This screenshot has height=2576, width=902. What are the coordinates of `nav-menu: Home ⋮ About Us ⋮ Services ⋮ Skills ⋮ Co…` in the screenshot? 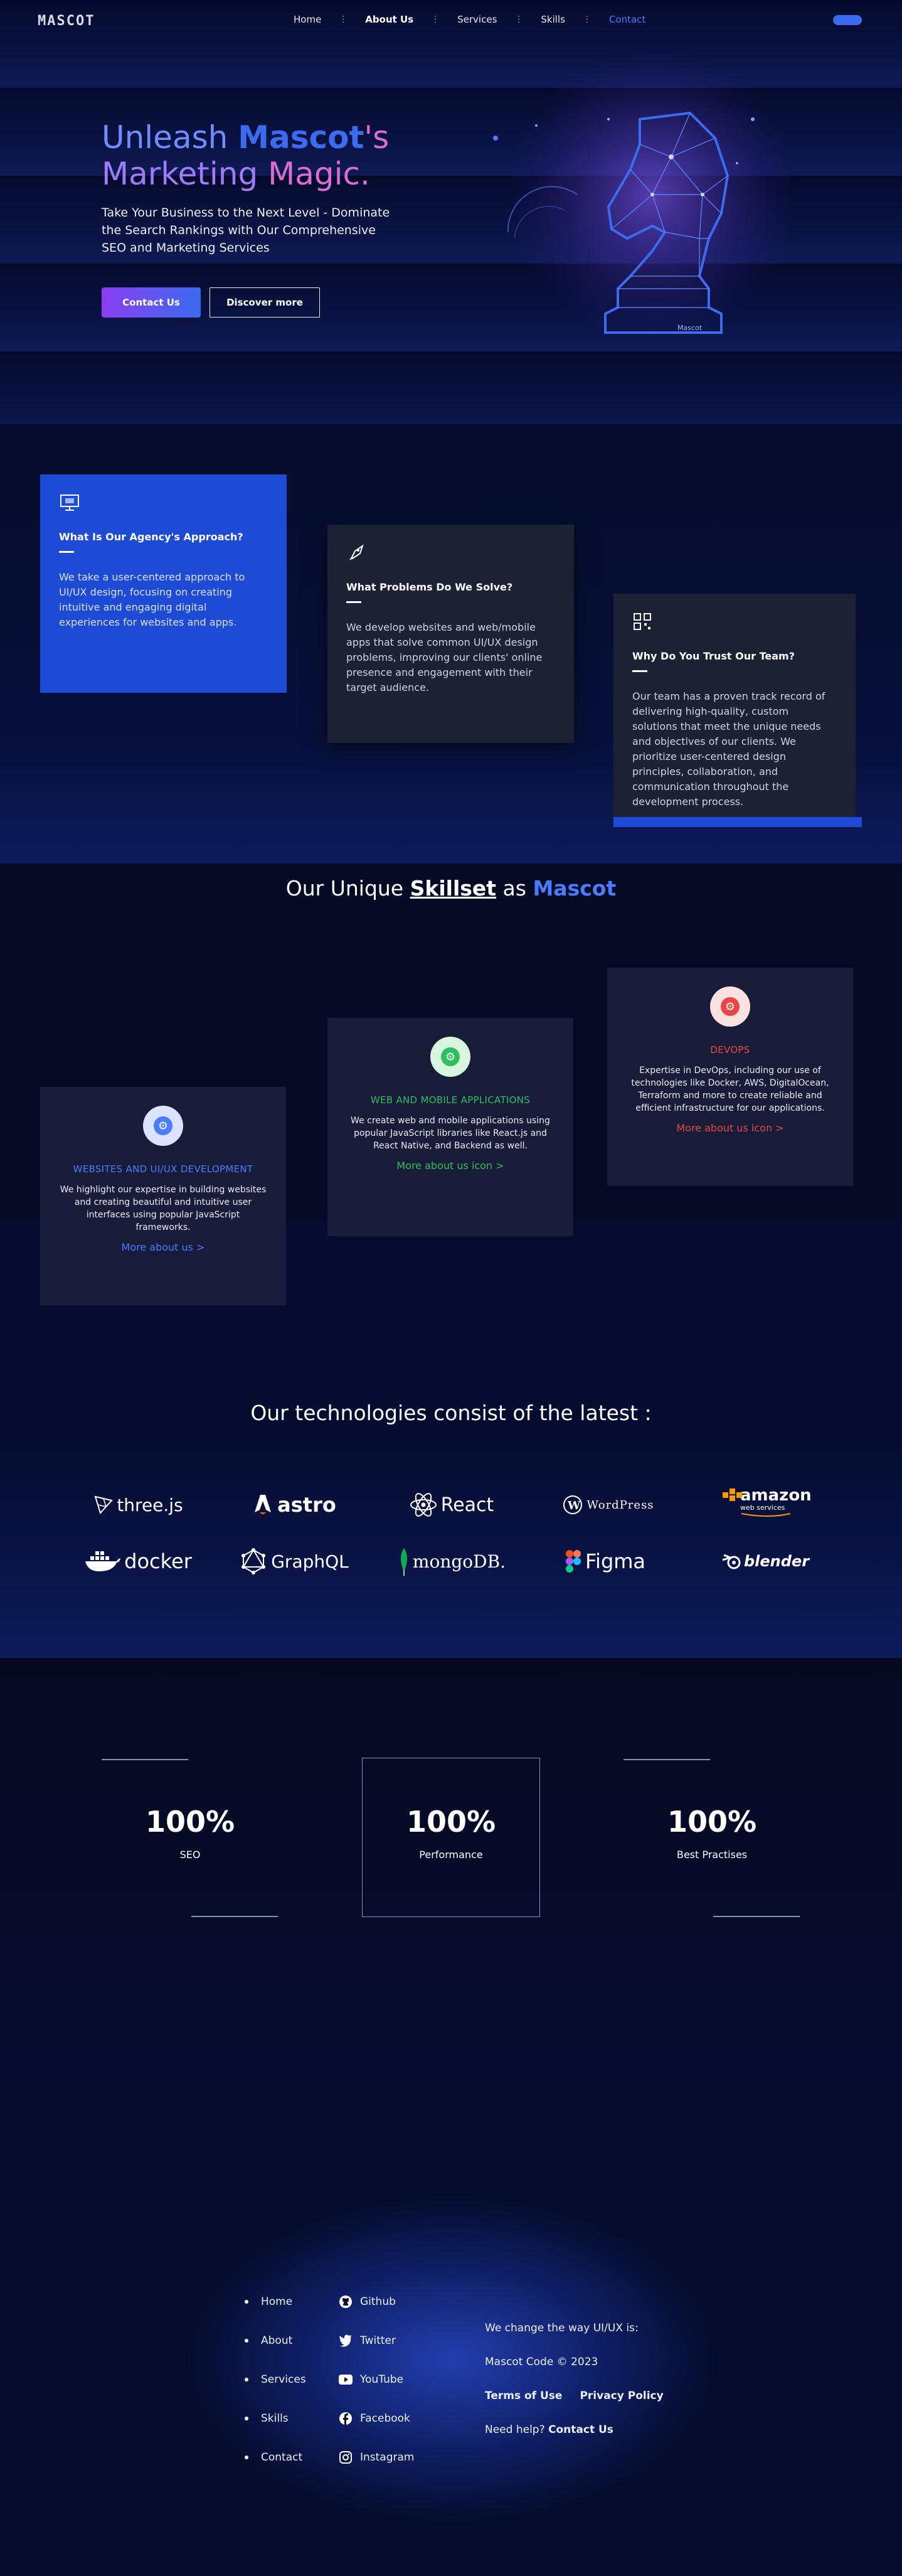 It's located at (469, 19).